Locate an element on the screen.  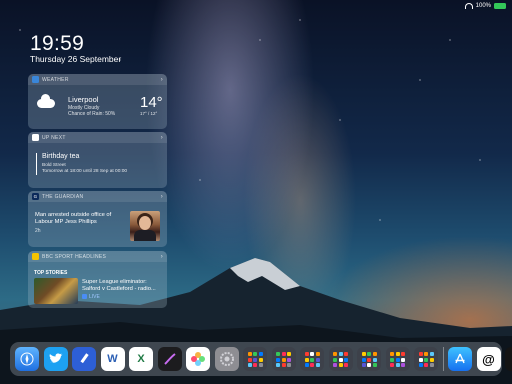
excel-icon: X is located at coordinates (141, 359).